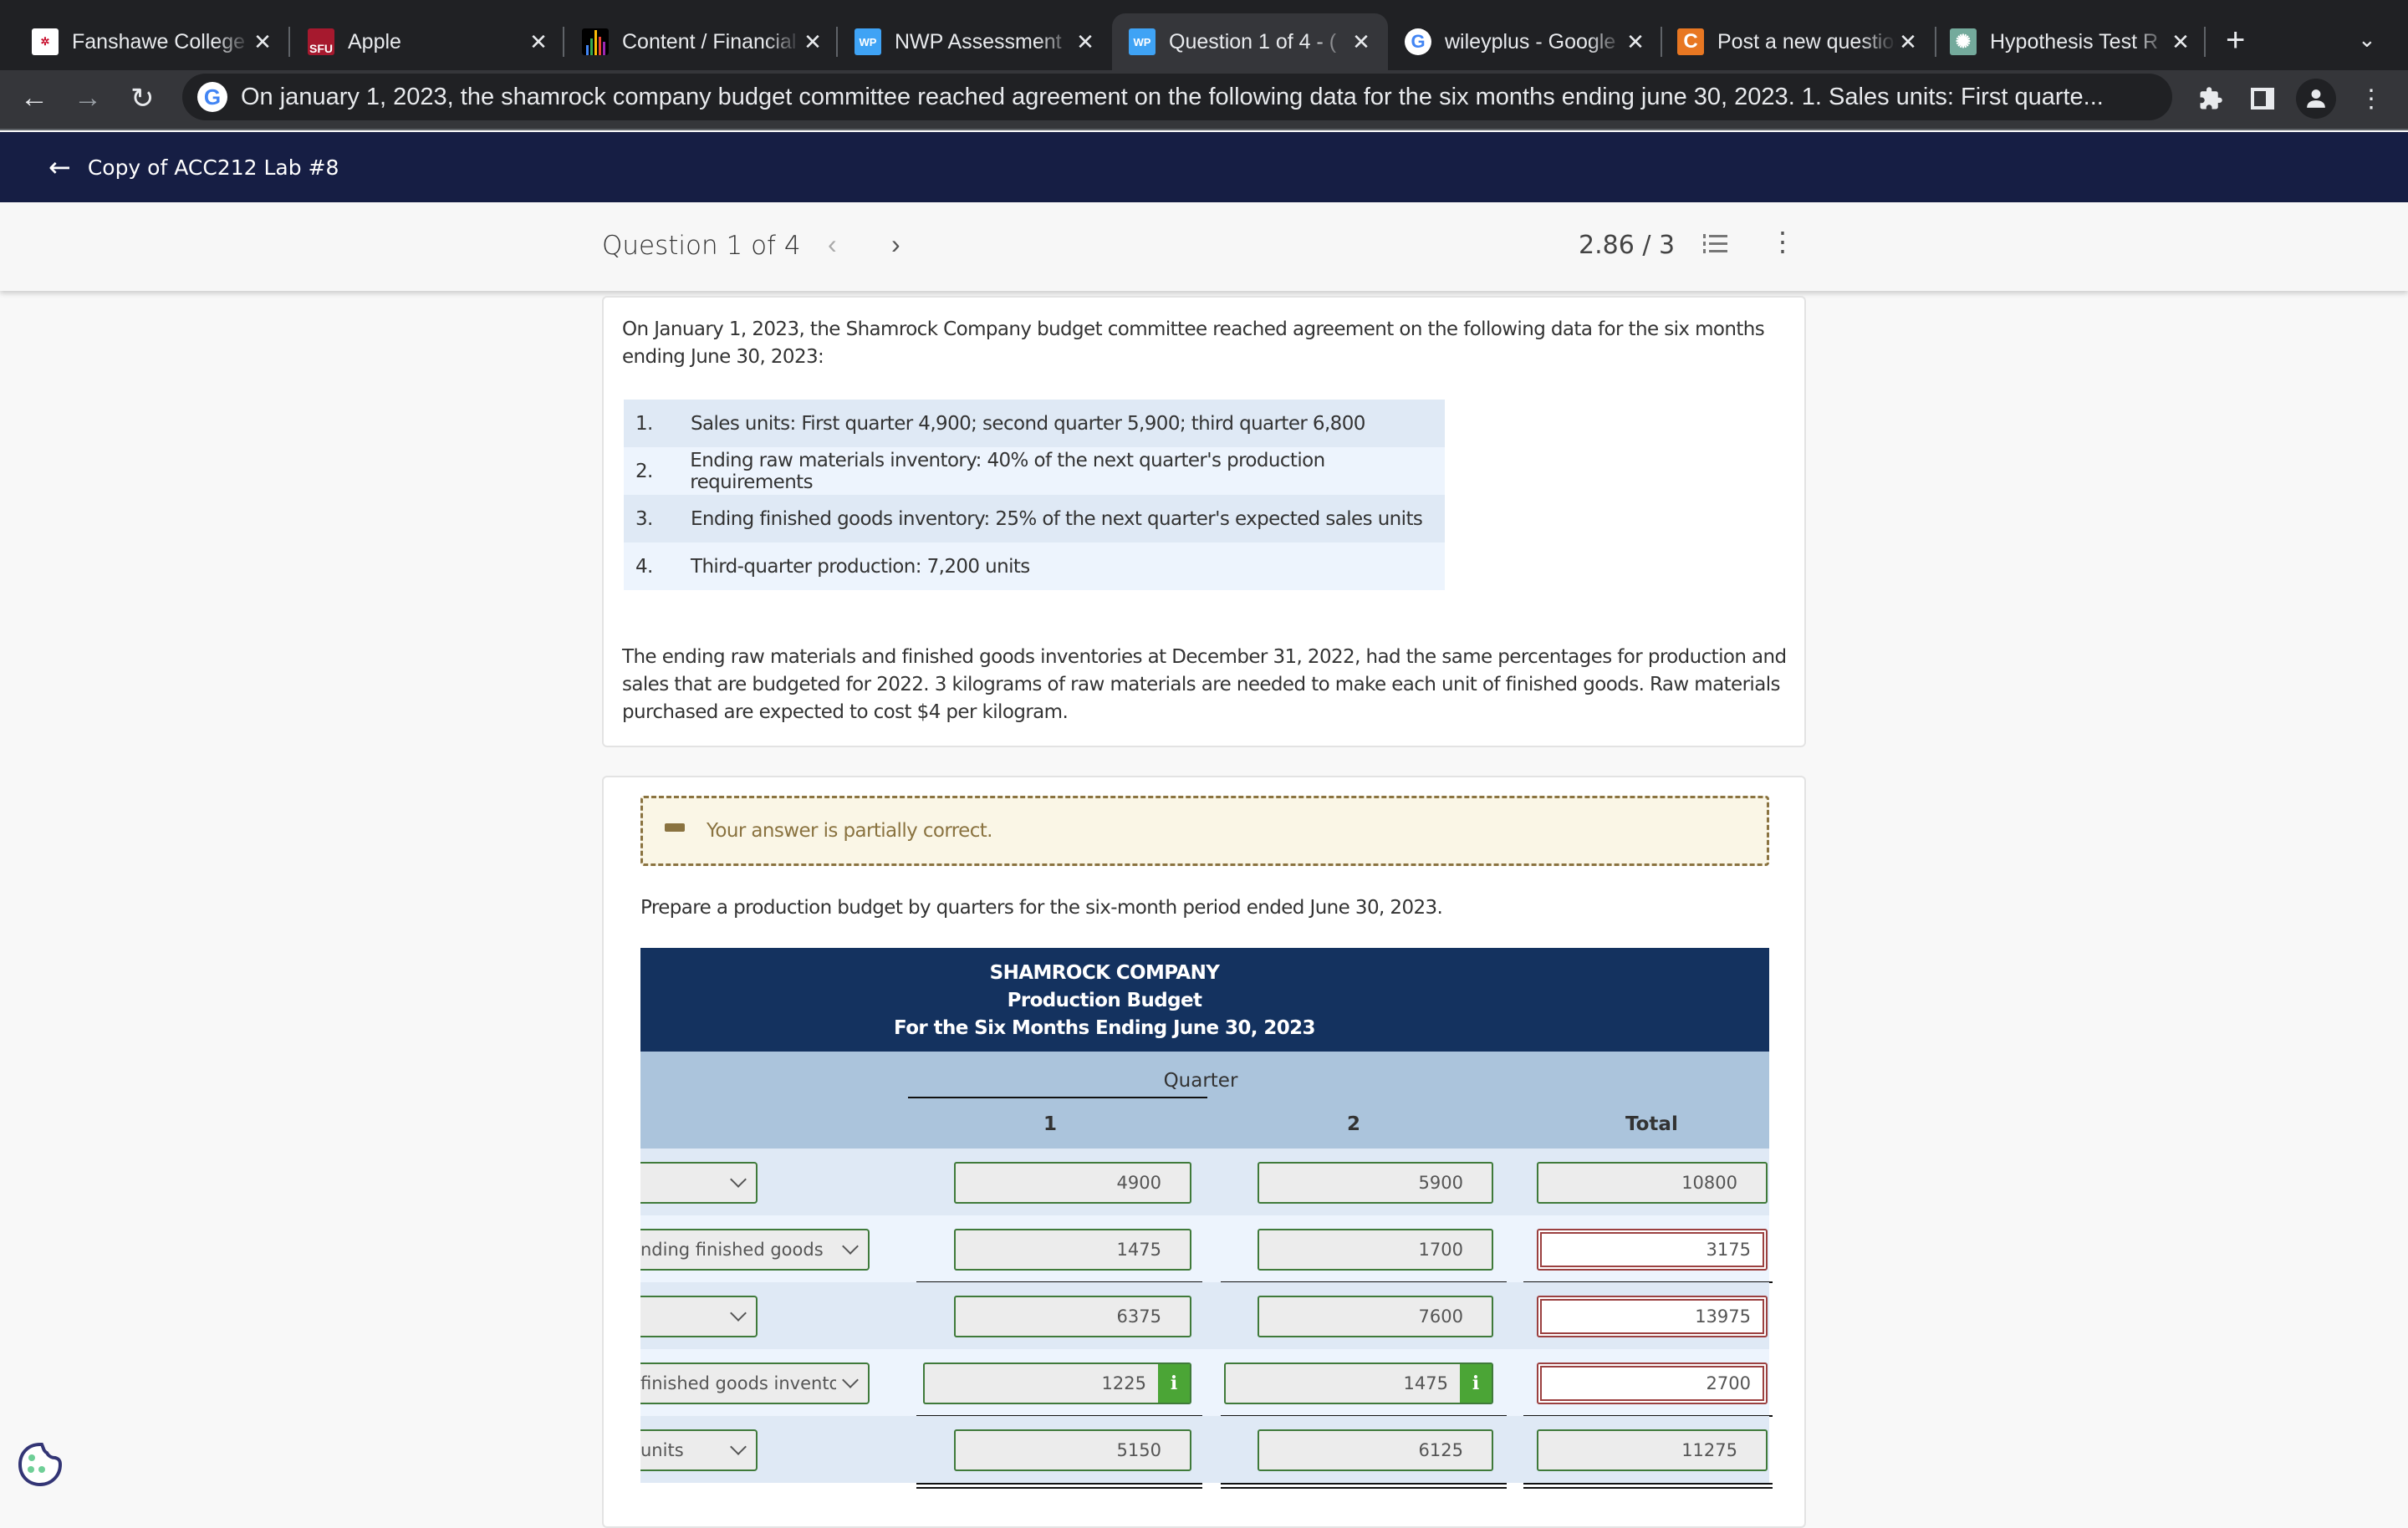  I want to click on feedback-message: Your answer is partially correct., so click(849, 831).